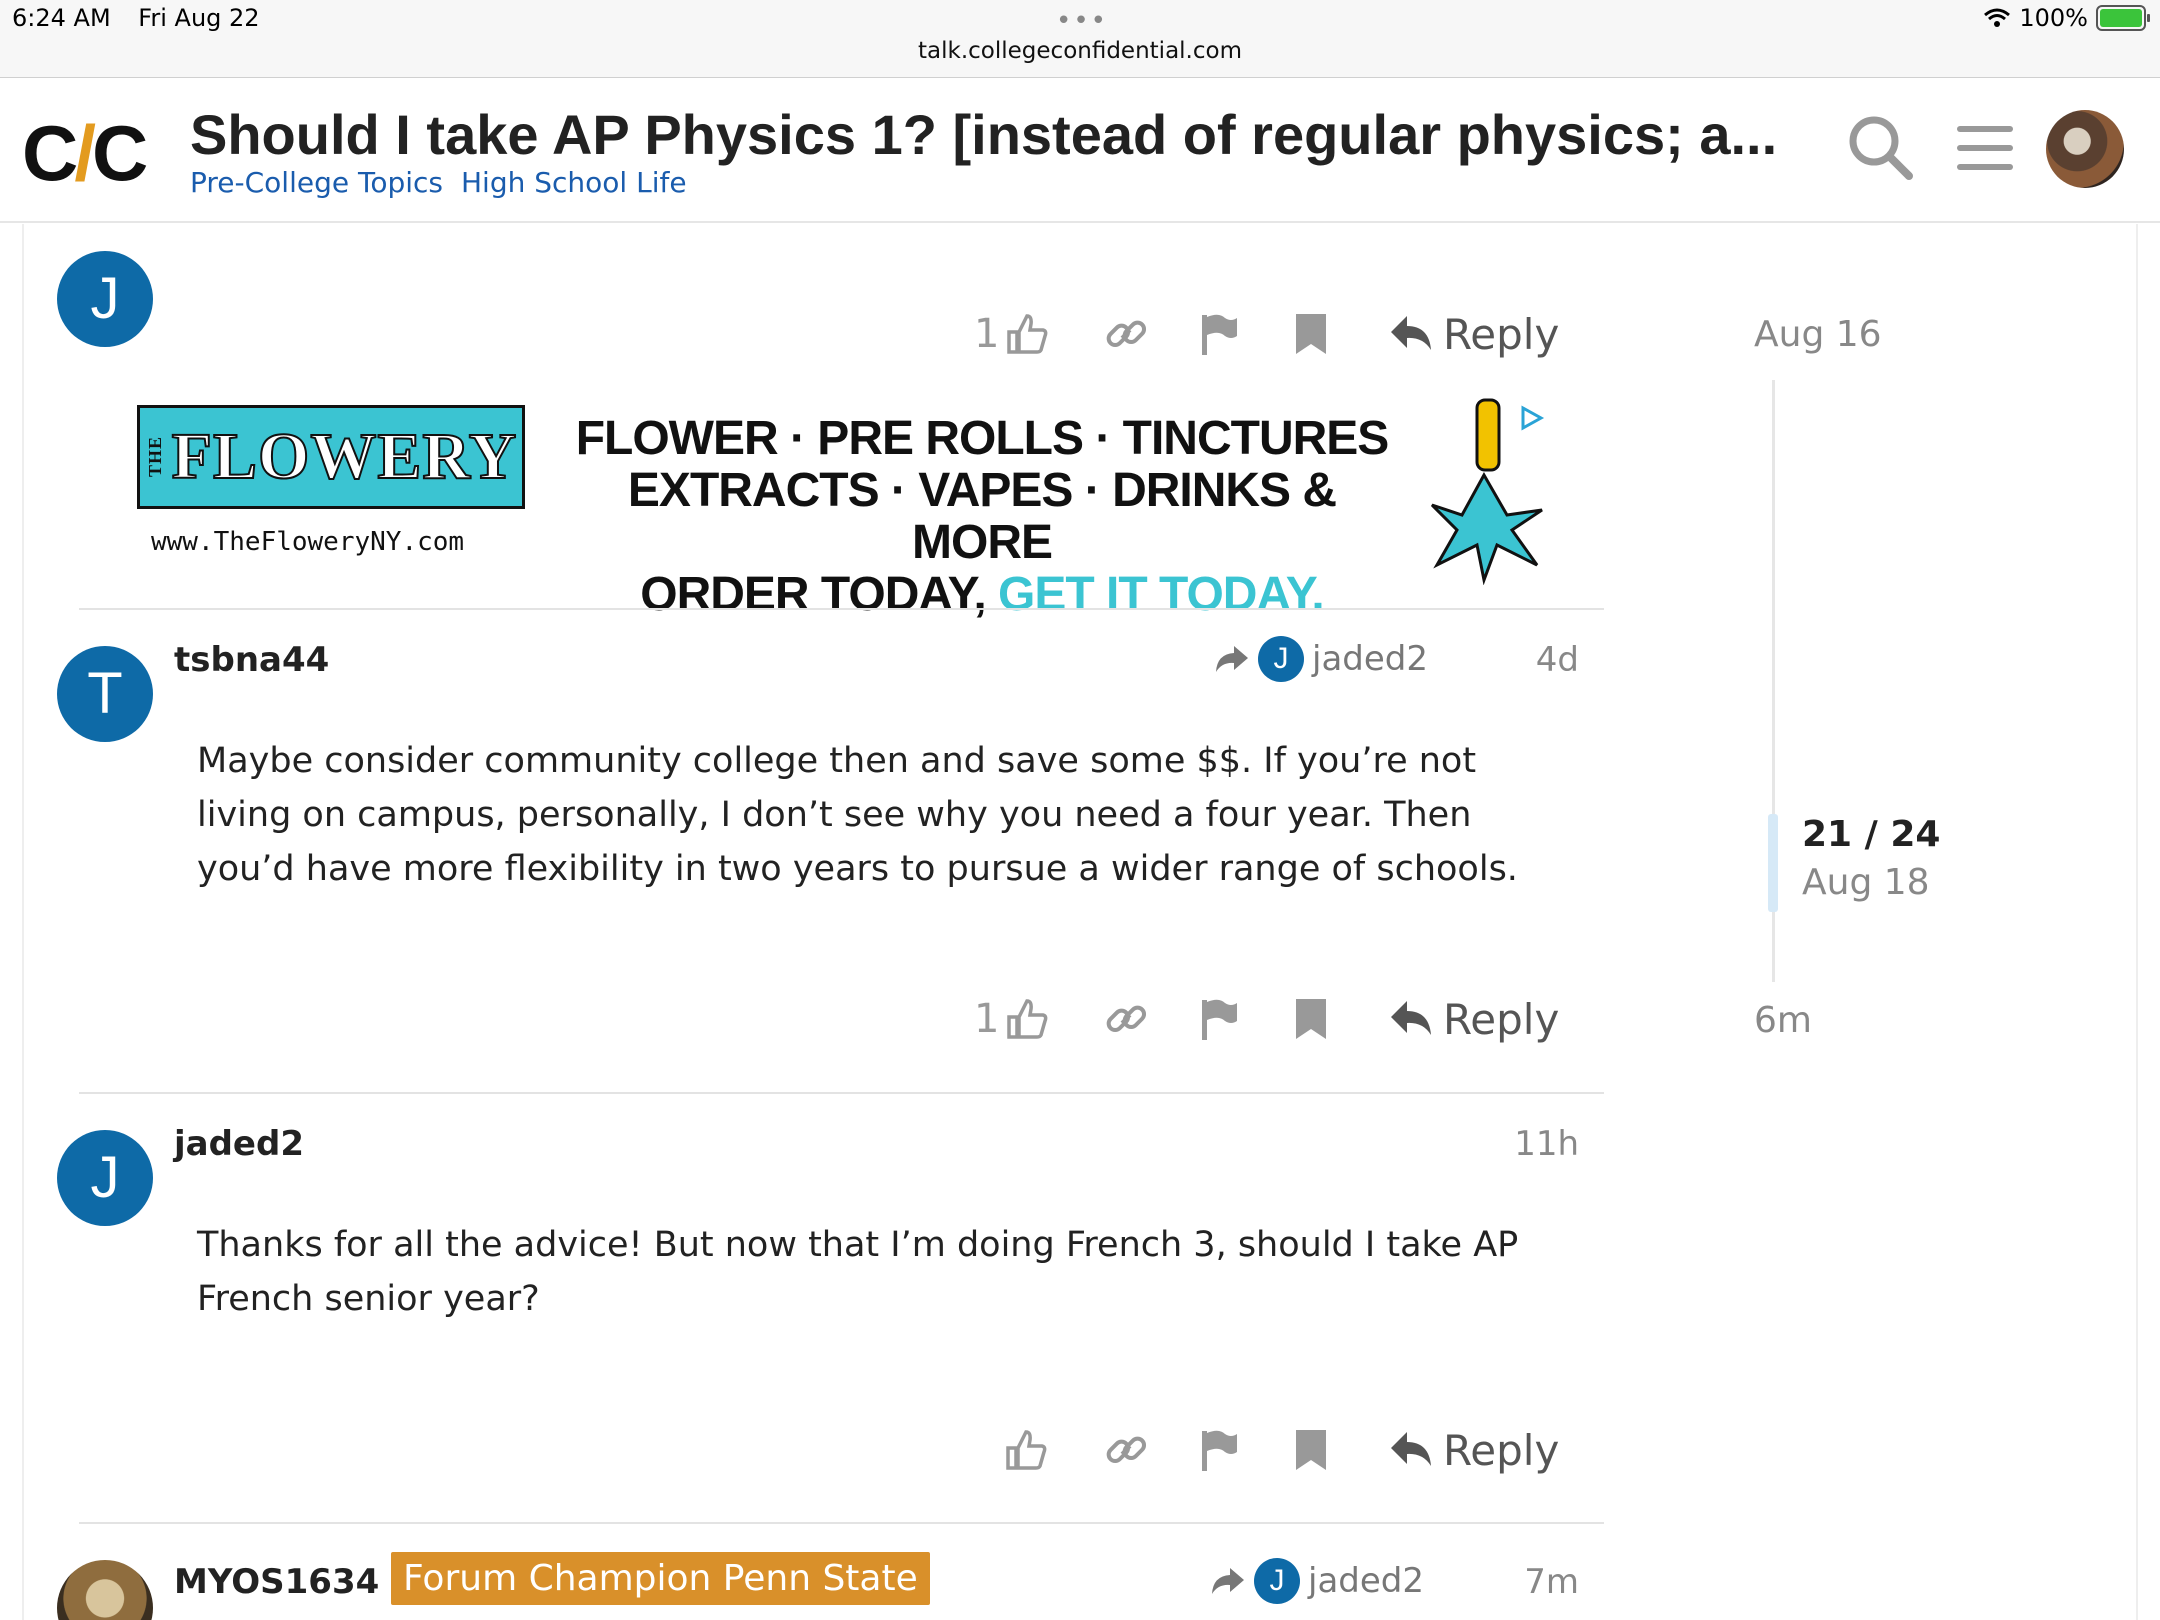 This screenshot has width=2160, height=1620. What do you see at coordinates (316, 182) in the screenshot?
I see `category-link-pre-college: Pre-College Topics` at bounding box center [316, 182].